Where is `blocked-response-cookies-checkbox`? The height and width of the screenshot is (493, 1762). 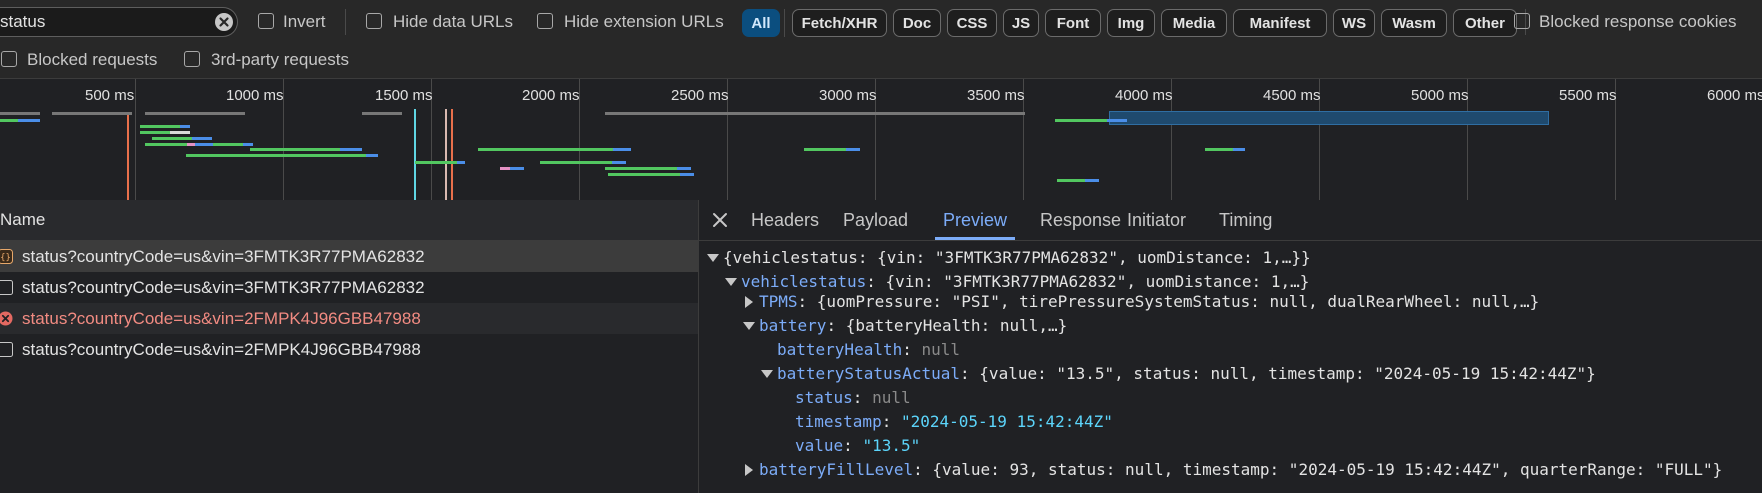 blocked-response-cookies-checkbox is located at coordinates (1522, 21).